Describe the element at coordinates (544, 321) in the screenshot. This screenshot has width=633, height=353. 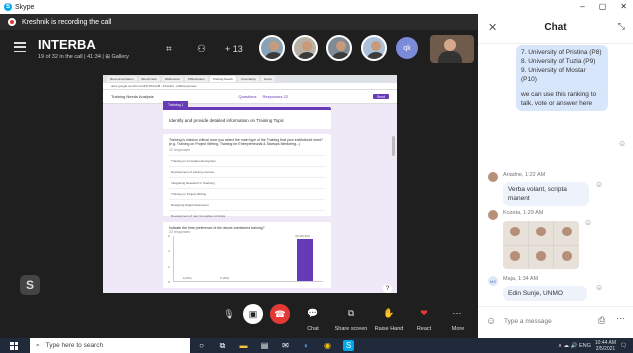
I see `chat-message-input` at that location.